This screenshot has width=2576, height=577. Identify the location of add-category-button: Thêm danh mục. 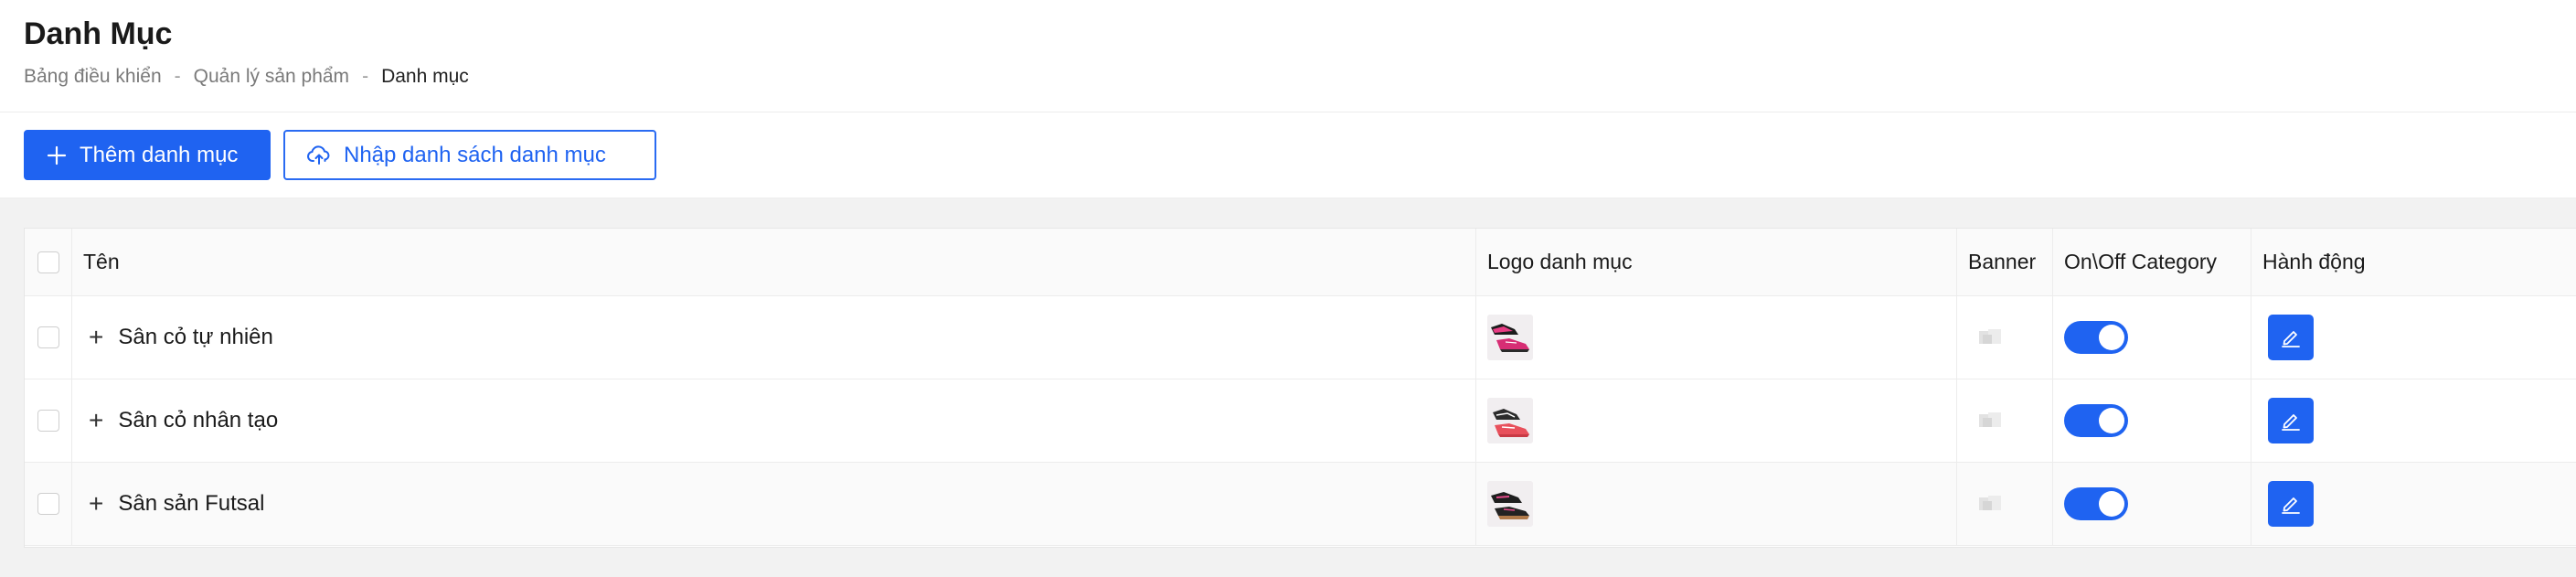
(148, 155).